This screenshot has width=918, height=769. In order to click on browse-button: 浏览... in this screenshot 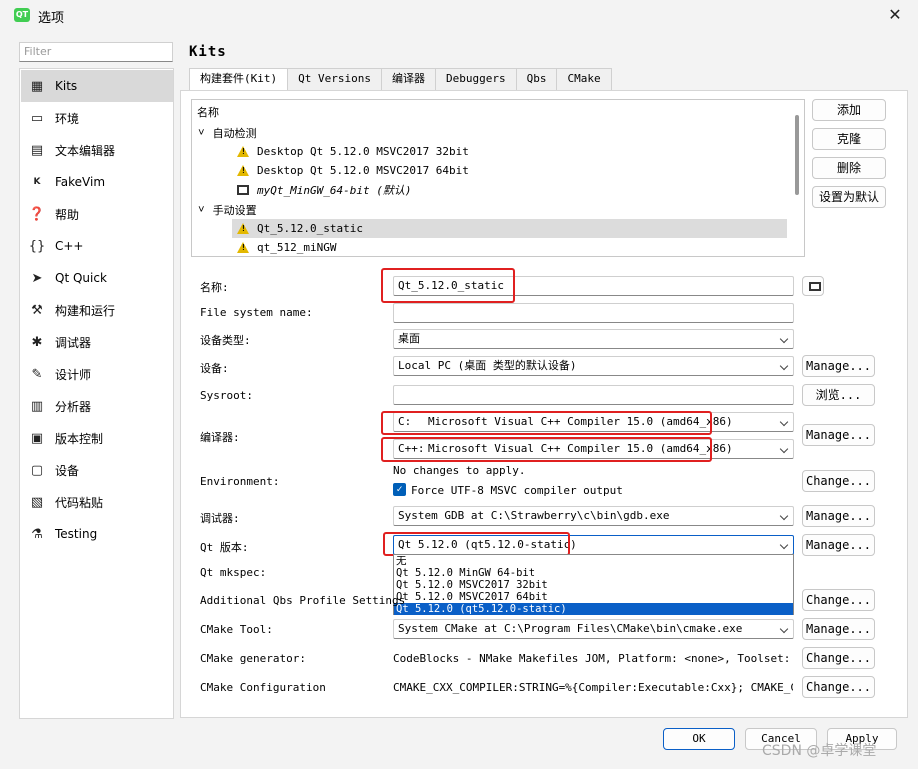, I will do `click(838, 395)`.